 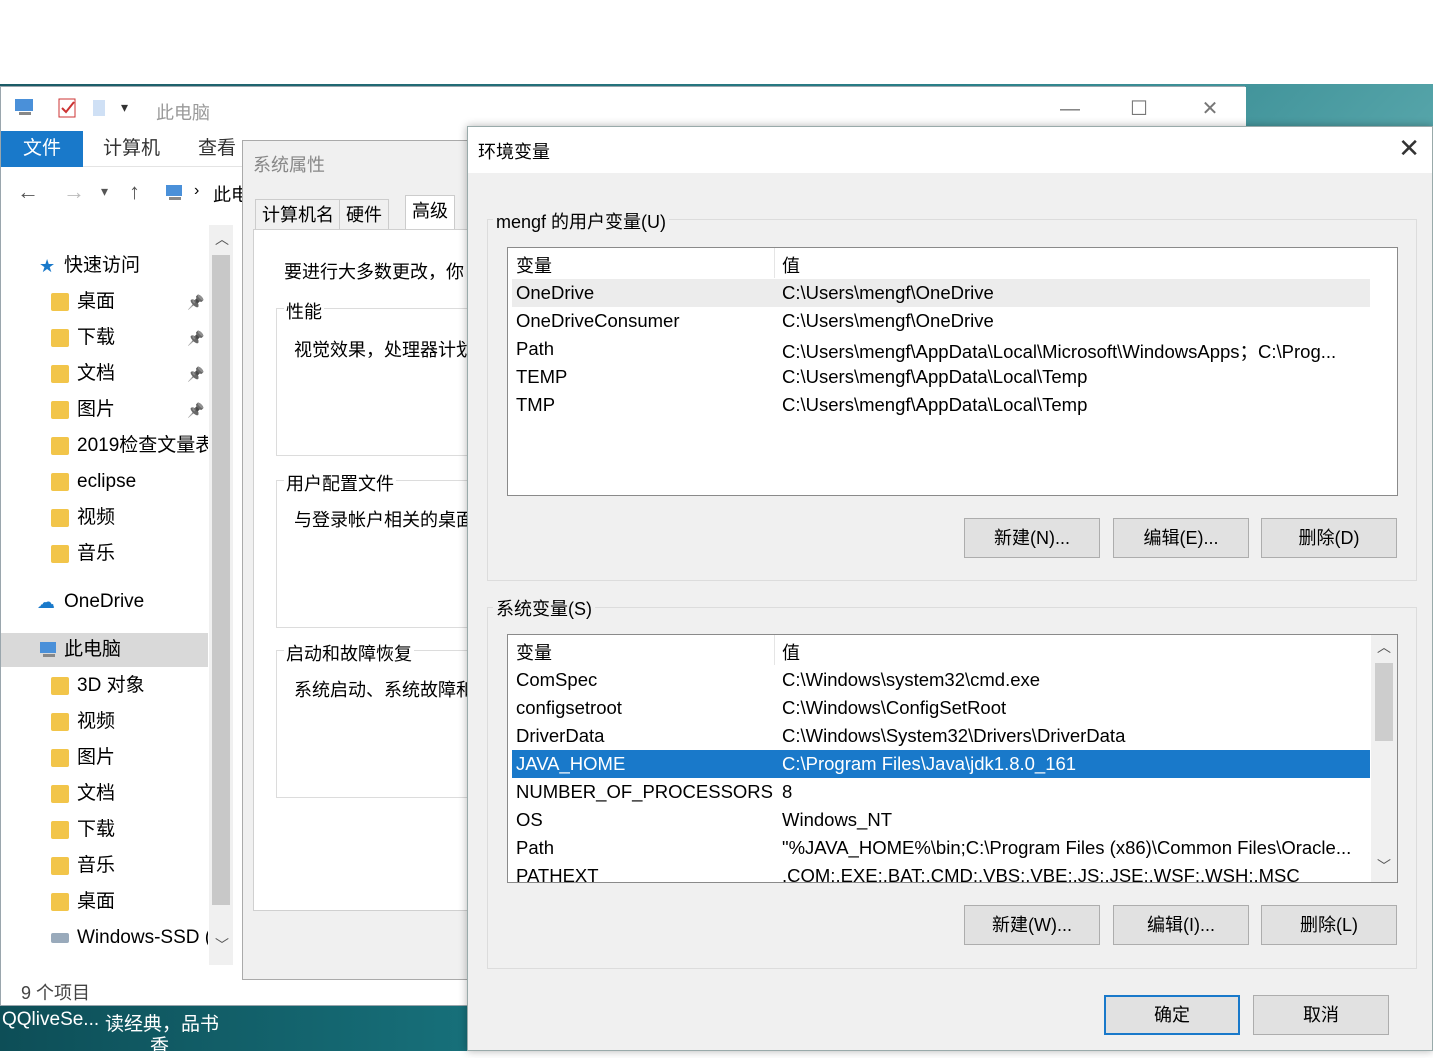 I want to click on nav-item: 文档 📌, so click(x=104, y=374).